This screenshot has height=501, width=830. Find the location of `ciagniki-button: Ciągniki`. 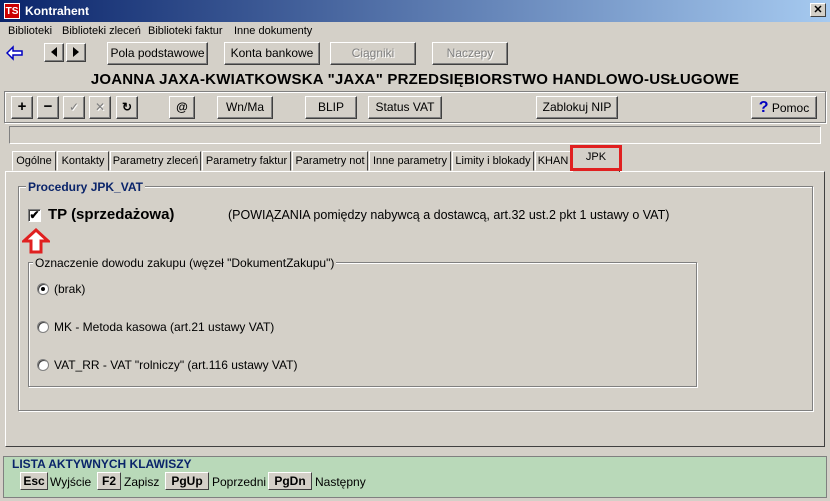

ciagniki-button: Ciągniki is located at coordinates (373, 53).